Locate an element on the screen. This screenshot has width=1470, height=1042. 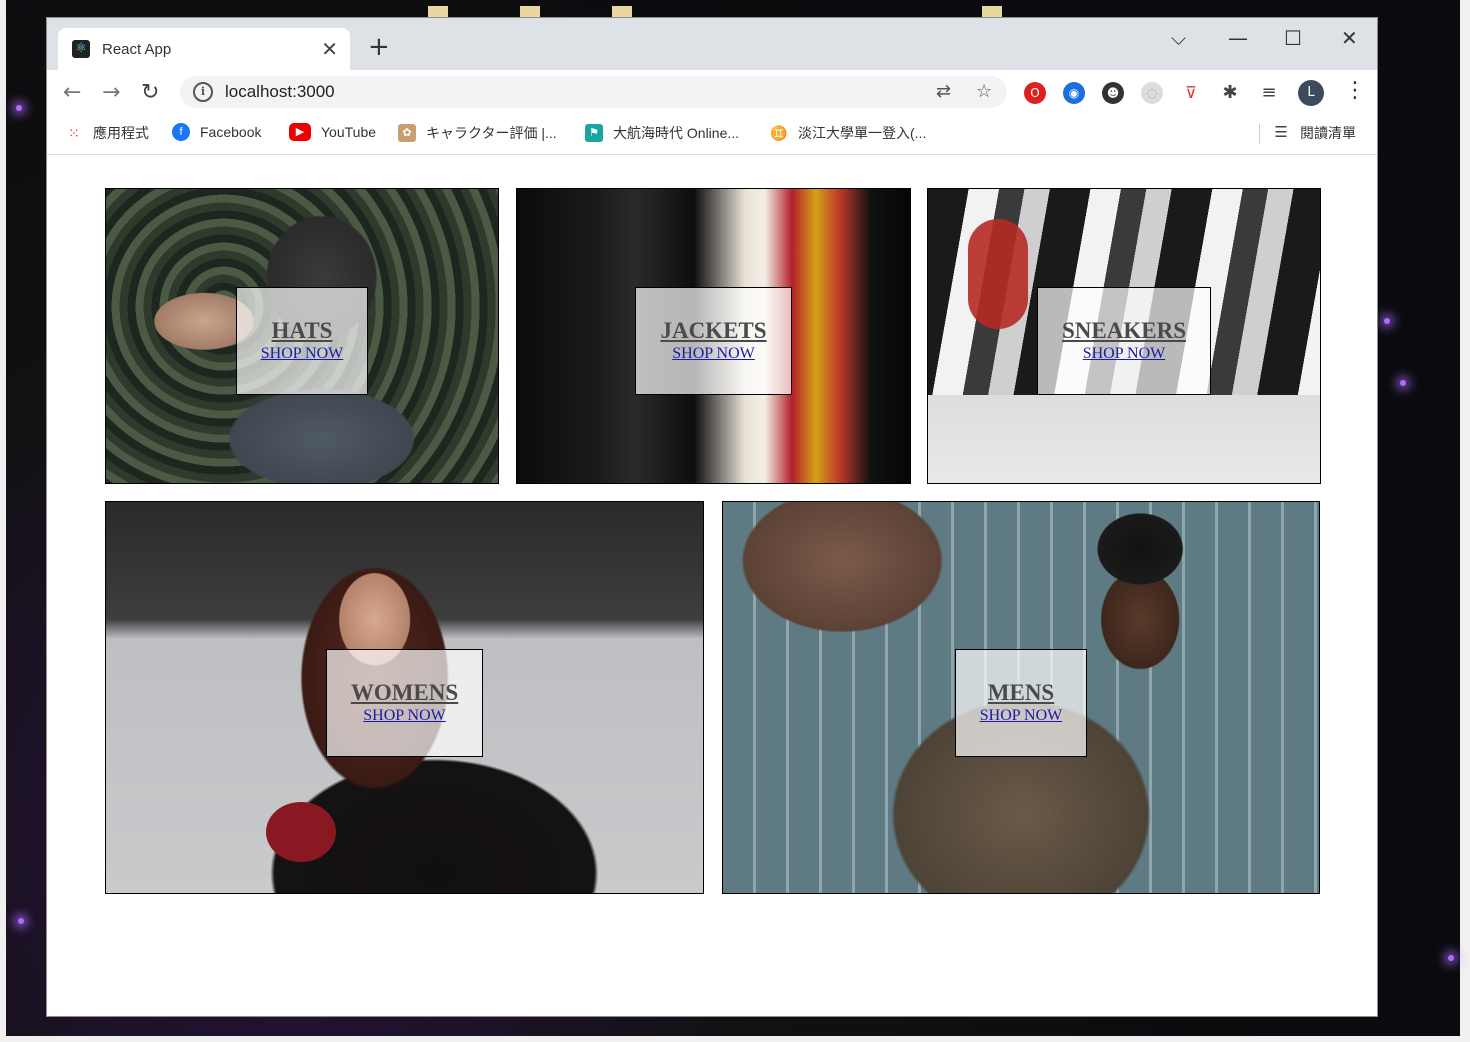
translate-icon: ⇄ is located at coordinates (943, 91).